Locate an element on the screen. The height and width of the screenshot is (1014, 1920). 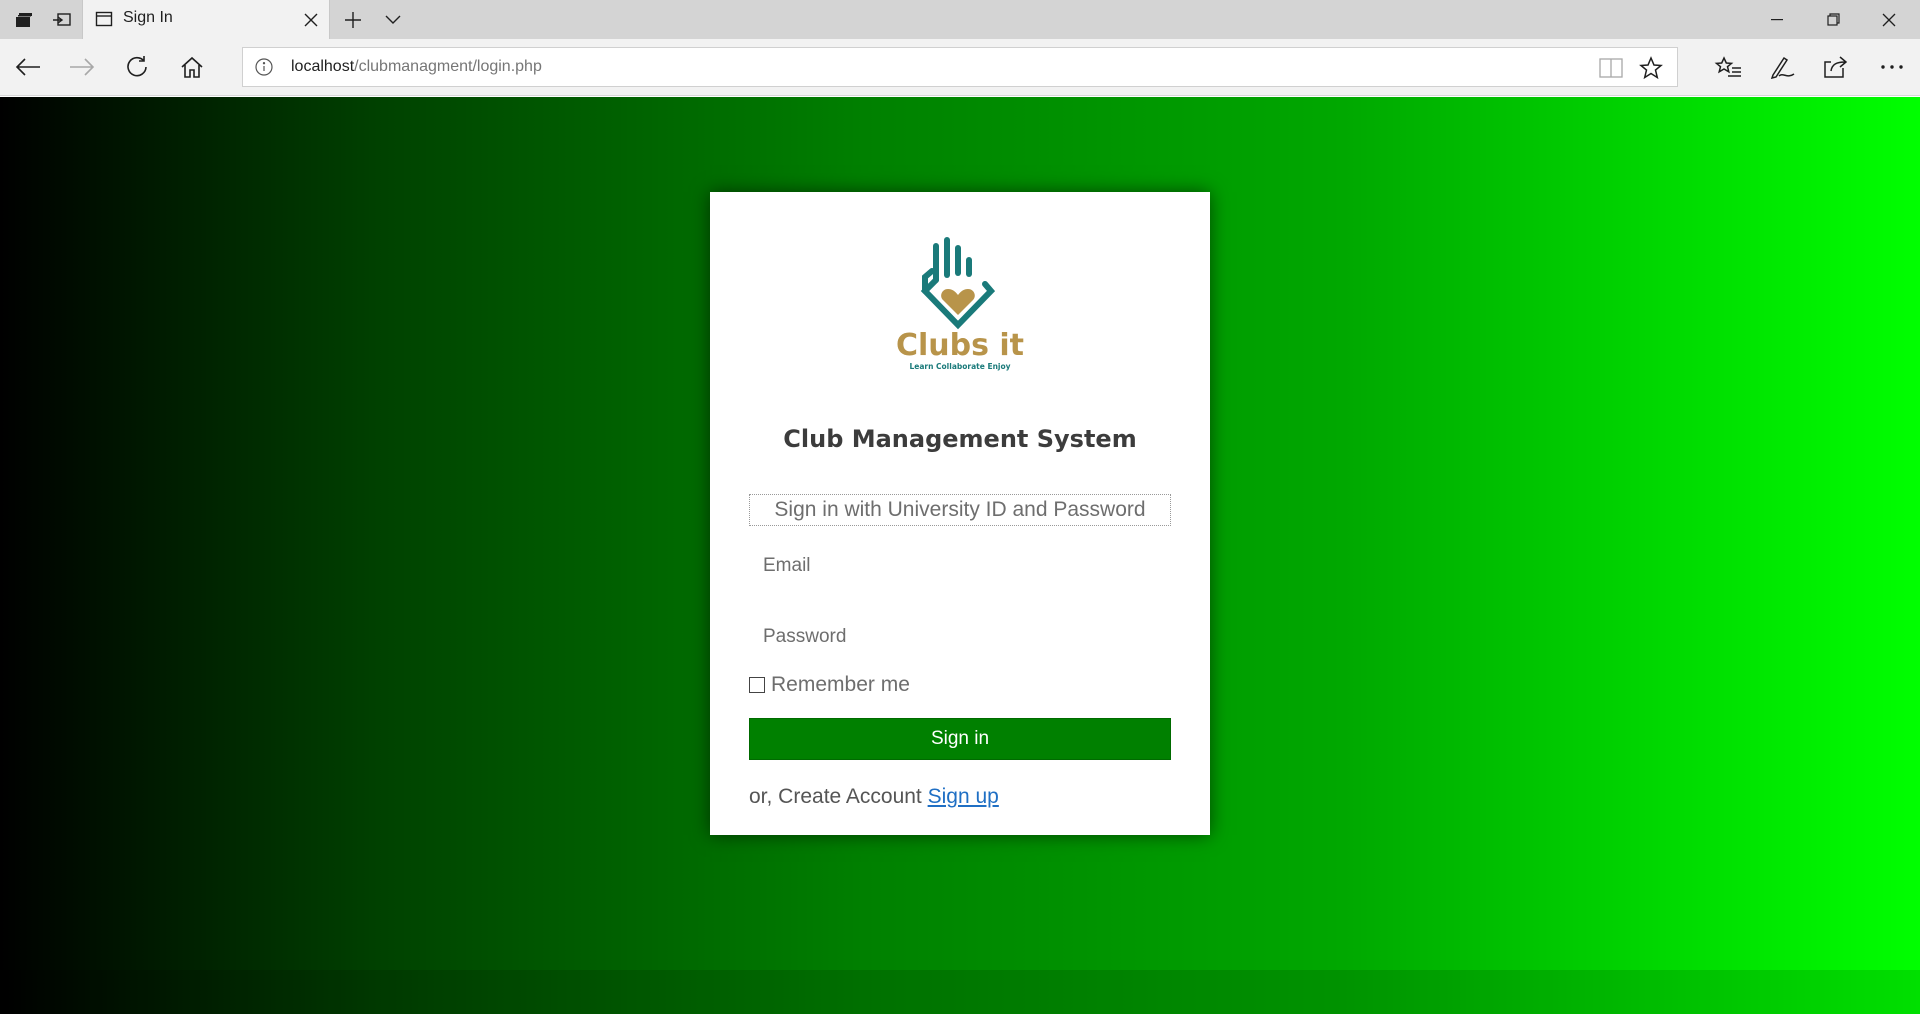
address-path: /clubmanagment/login.php is located at coordinates (448, 66).